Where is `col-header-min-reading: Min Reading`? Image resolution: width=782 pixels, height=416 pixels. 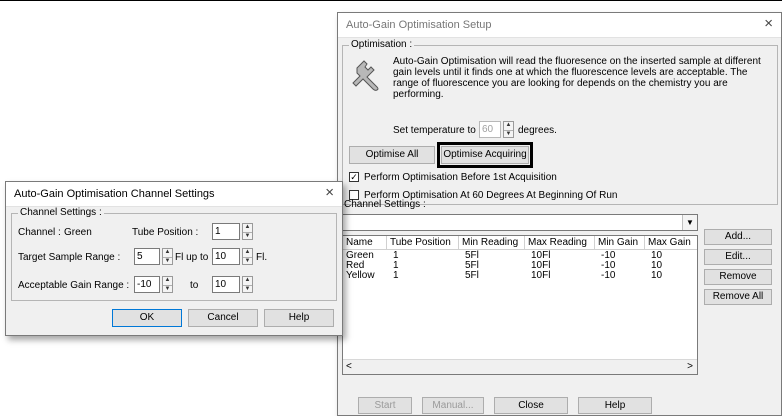
col-header-min-reading: Min Reading is located at coordinates (492, 243).